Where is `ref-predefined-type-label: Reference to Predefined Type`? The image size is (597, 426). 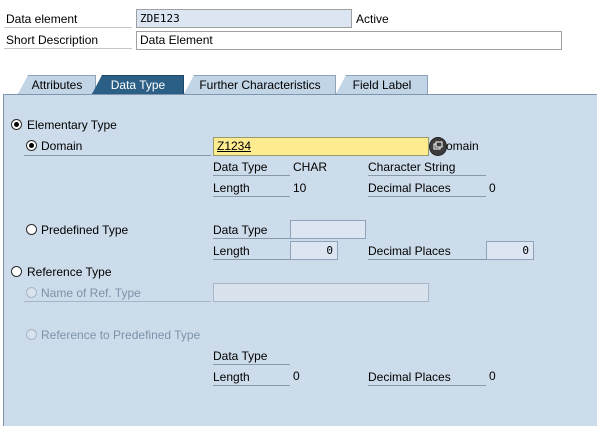 ref-predefined-type-label: Reference to Predefined Type is located at coordinates (121, 335).